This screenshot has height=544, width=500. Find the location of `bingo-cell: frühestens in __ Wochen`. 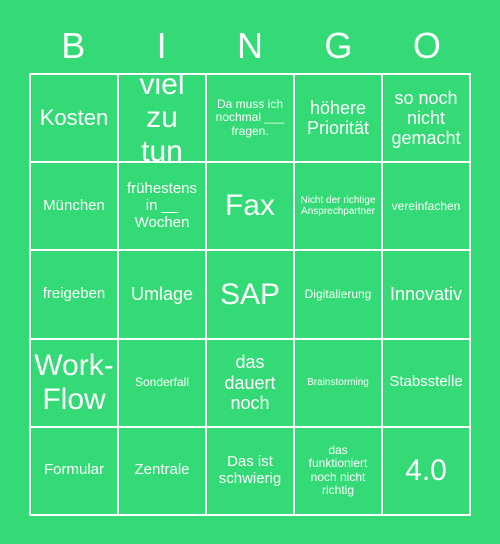

bingo-cell: frühestens in __ Wochen is located at coordinates (162, 206).